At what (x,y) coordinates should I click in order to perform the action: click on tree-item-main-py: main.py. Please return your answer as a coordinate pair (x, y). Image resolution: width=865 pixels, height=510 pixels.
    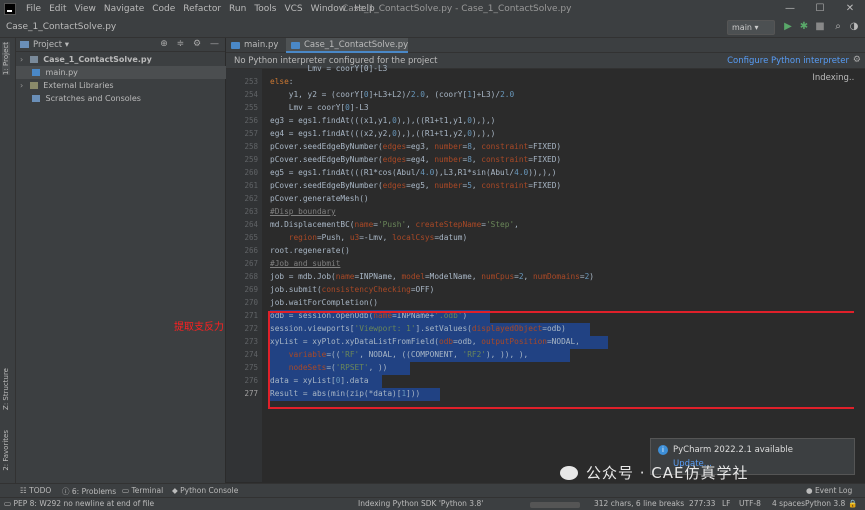
    Looking at the image, I should click on (121, 72).